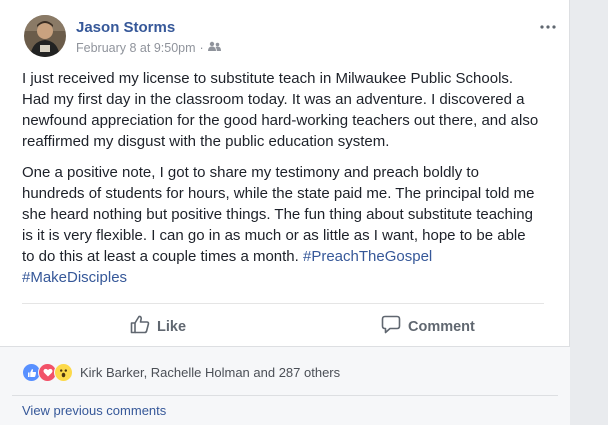 The image size is (608, 425). What do you see at coordinates (441, 326) in the screenshot?
I see `comment-label: Comment` at bounding box center [441, 326].